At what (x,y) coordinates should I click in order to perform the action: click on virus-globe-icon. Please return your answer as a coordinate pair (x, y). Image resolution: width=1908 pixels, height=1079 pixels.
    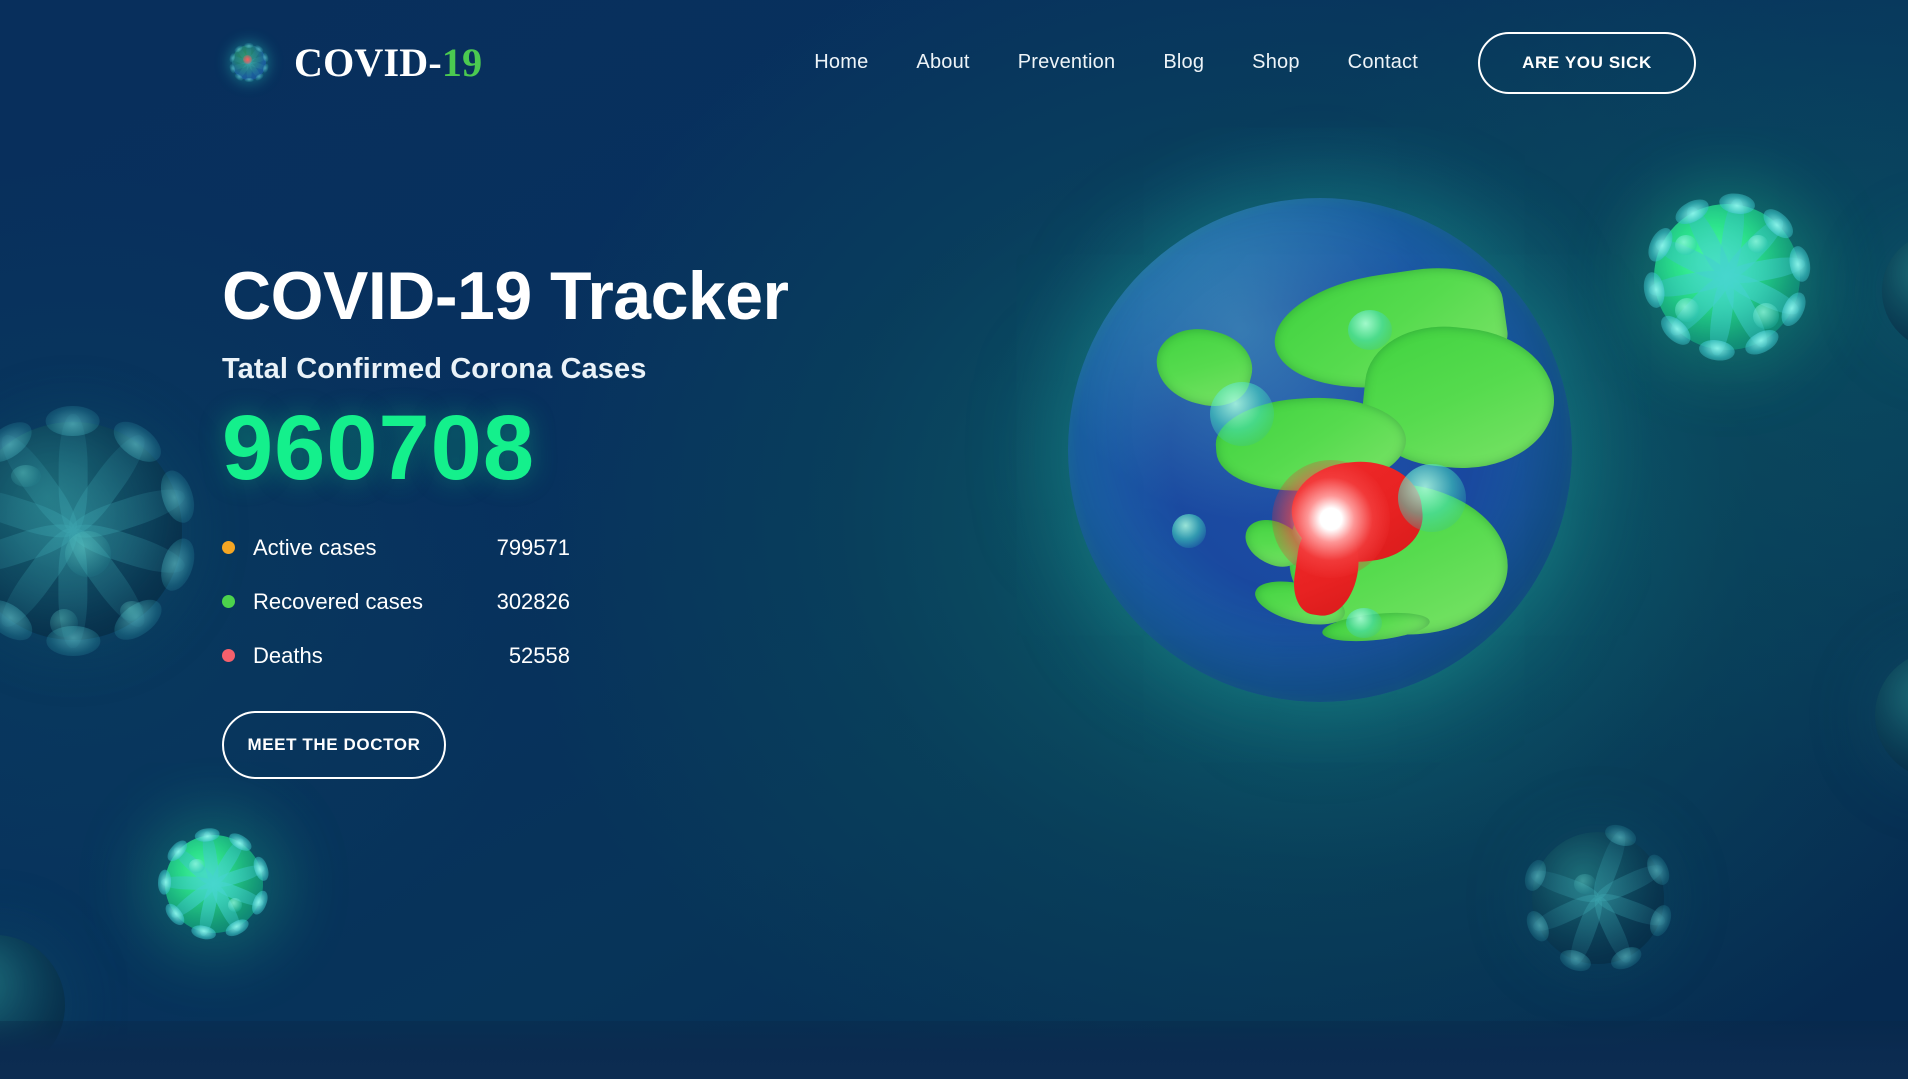
    Looking at the image, I should click on (249, 63).